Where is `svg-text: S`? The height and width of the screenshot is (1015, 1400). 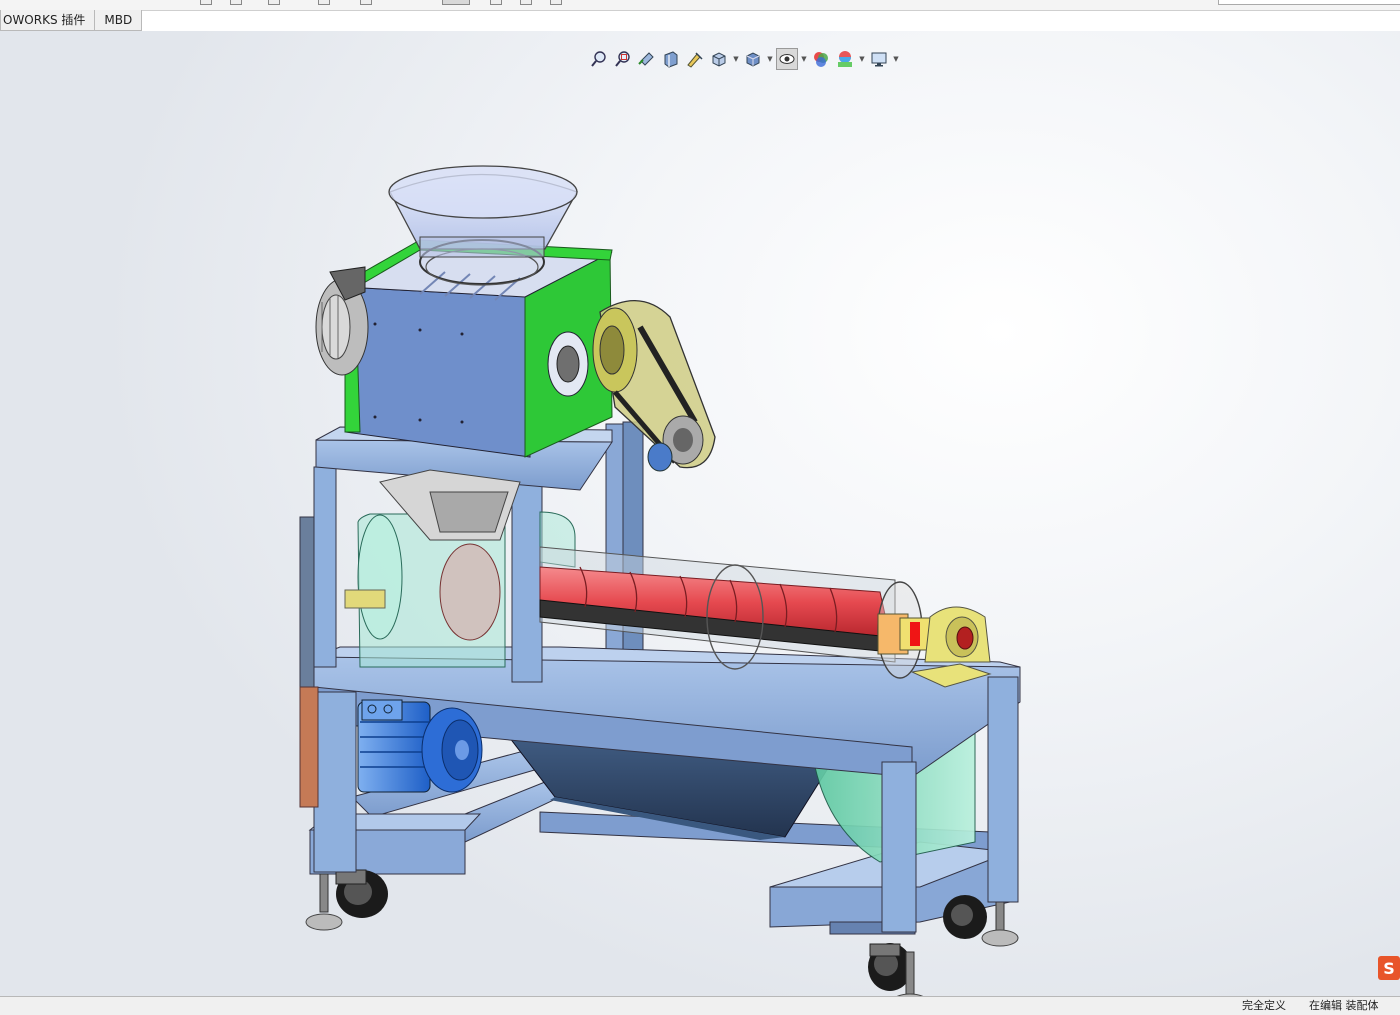
svg-text: S is located at coordinates (1389, 968).